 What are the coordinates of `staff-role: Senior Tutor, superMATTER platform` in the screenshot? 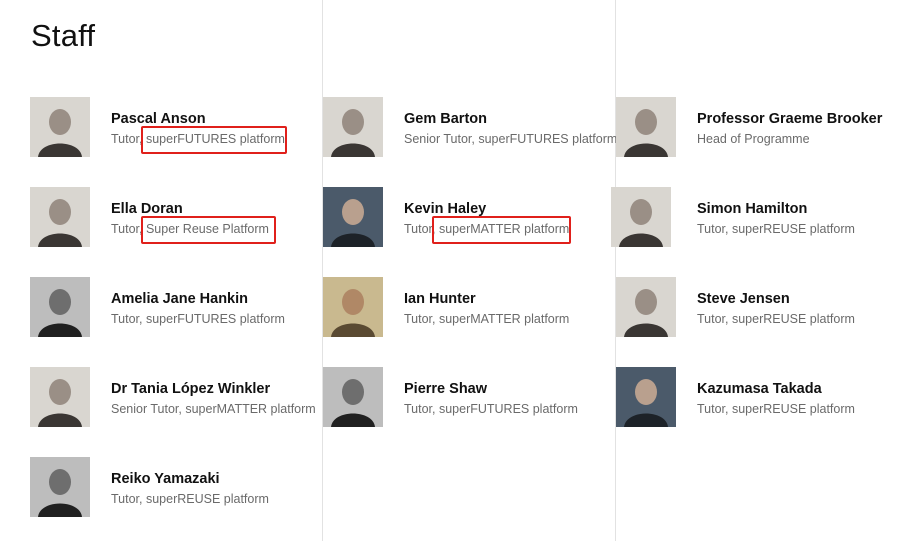 It's located at (213, 409).